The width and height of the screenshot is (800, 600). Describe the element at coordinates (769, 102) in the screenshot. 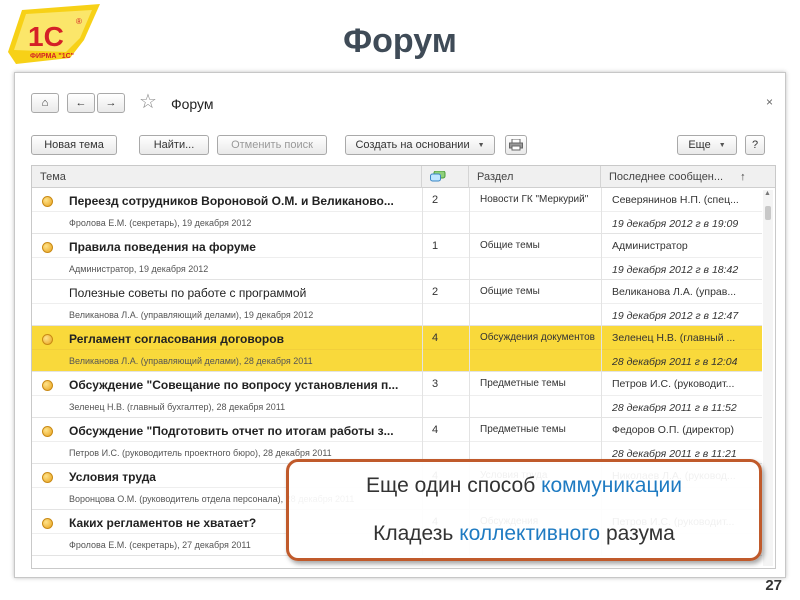

I see `close-icon: ×` at that location.